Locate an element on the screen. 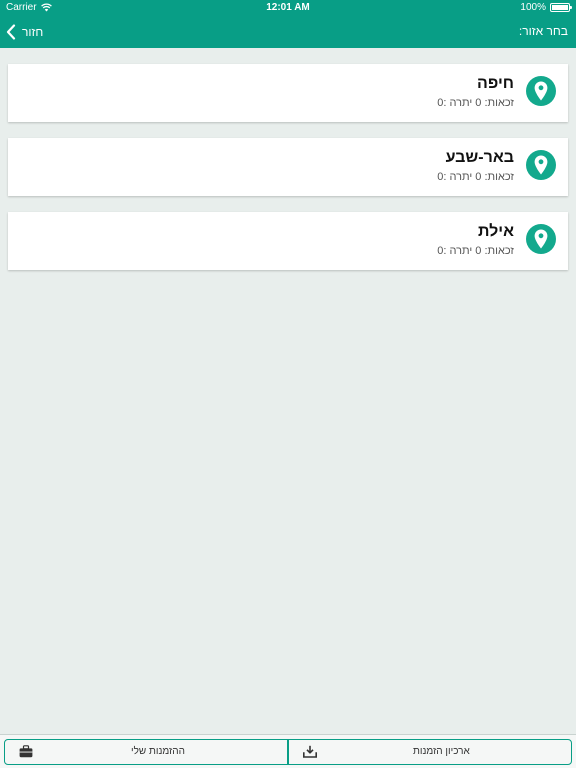 The image size is (576, 768). region-name: באר-שבע is located at coordinates (479, 157).